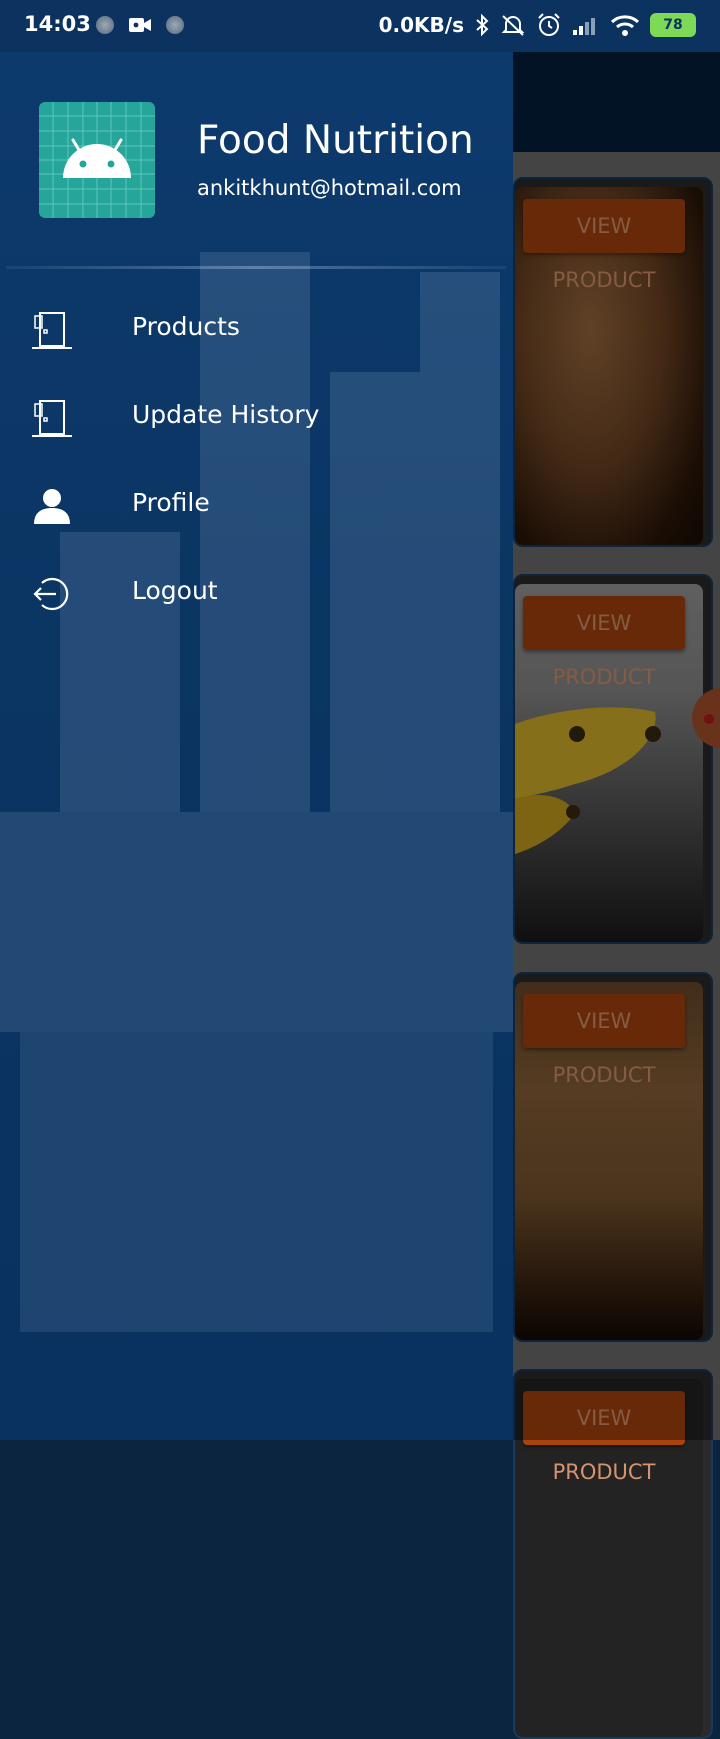 Image resolution: width=720 pixels, height=1739 pixels. I want to click on video-camera-icon, so click(140, 25).